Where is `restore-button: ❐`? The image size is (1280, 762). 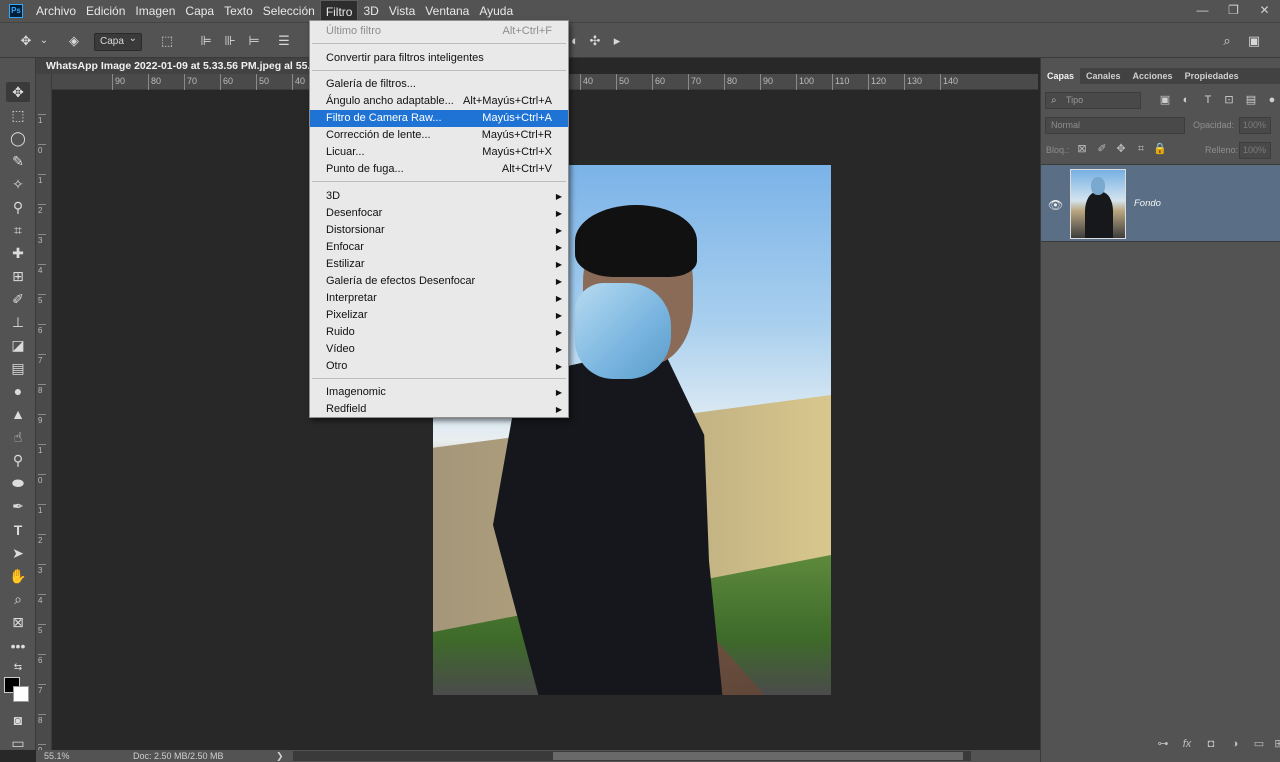
restore-button: ❐ is located at coordinates (1233, 11).